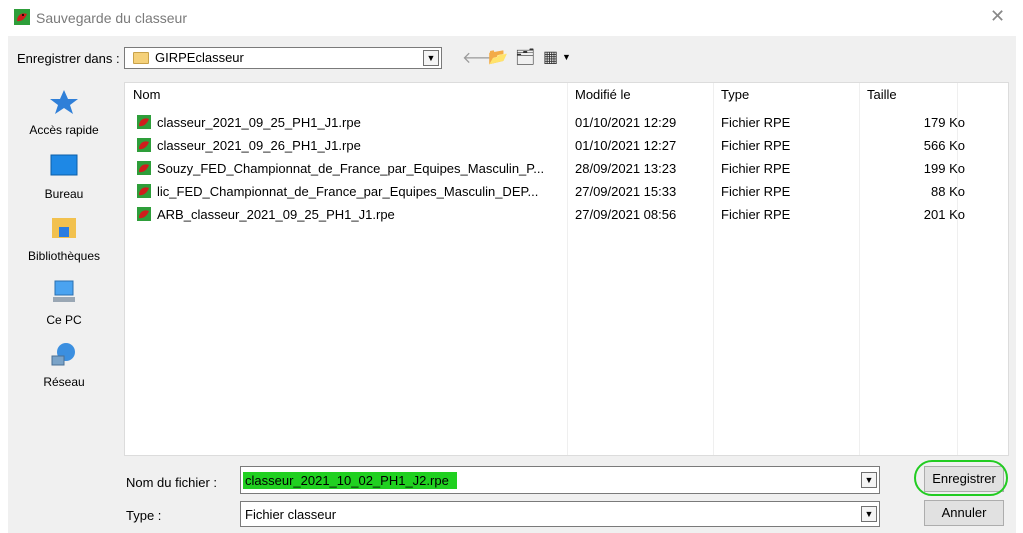  What do you see at coordinates (22, 17) in the screenshot?
I see `app-icon` at bounding box center [22, 17].